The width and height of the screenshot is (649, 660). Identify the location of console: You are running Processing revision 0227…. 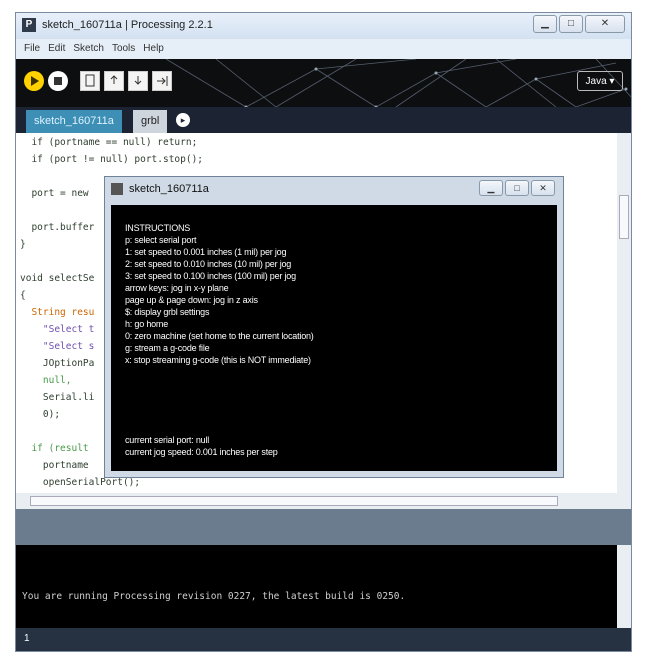
(317, 586).